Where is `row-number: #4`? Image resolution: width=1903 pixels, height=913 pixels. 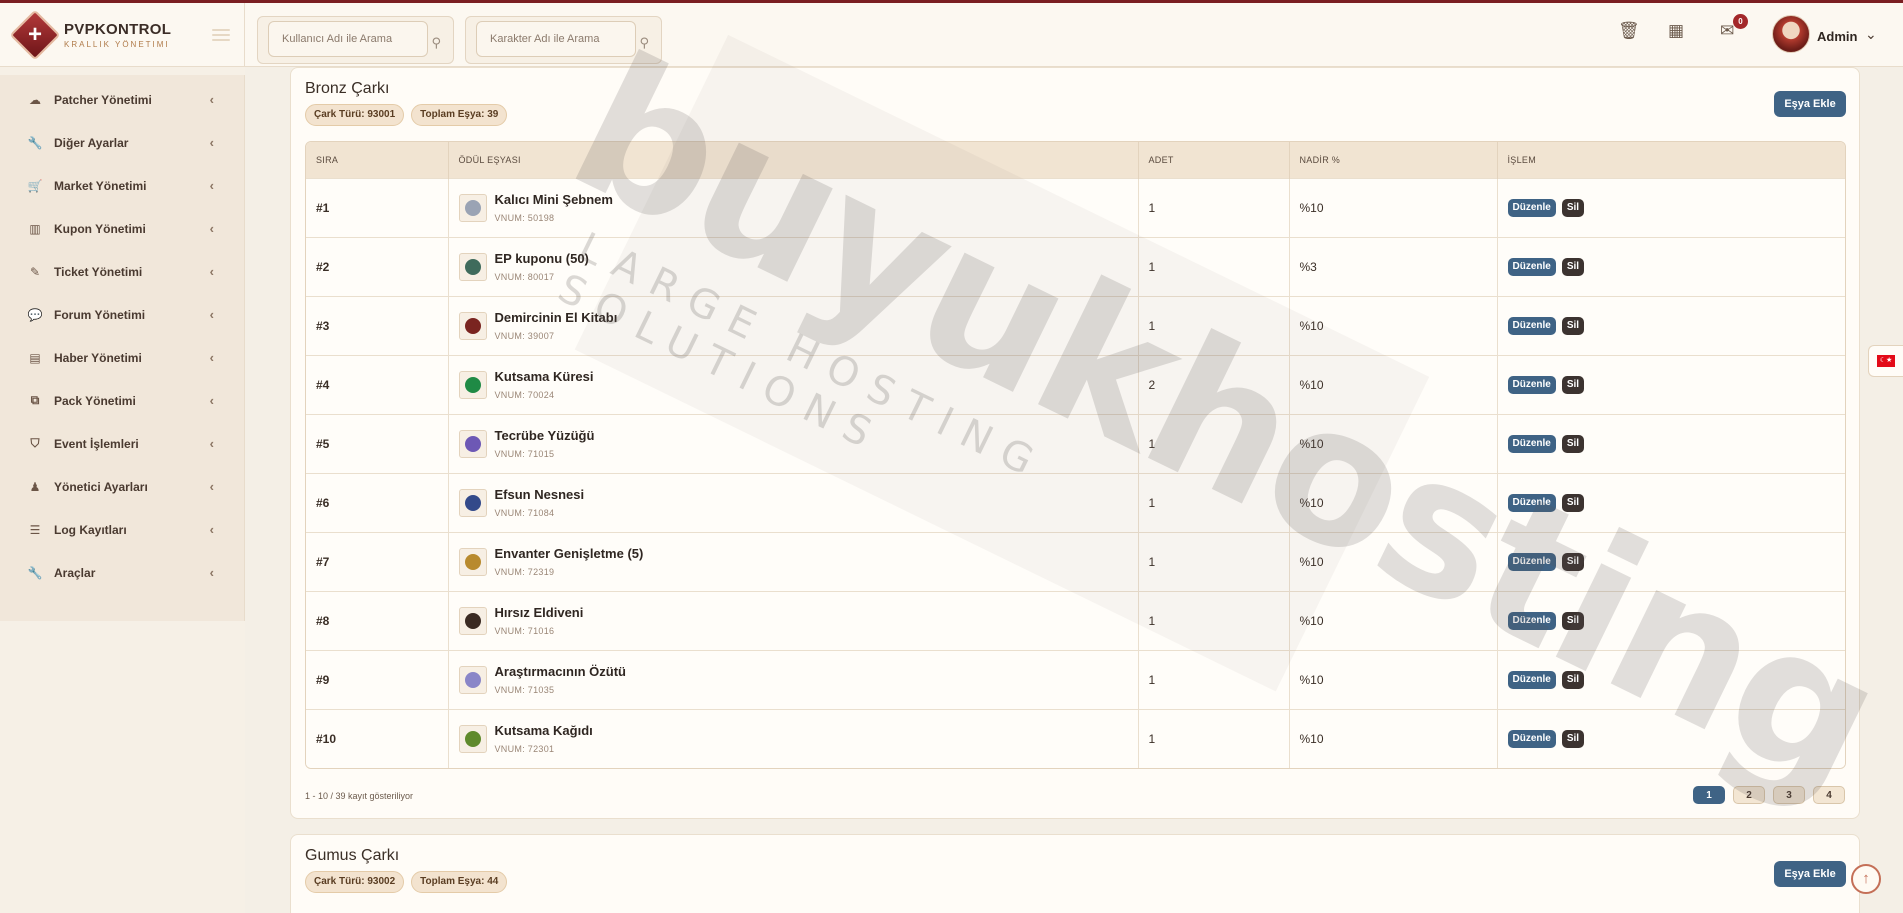 row-number: #4 is located at coordinates (323, 384).